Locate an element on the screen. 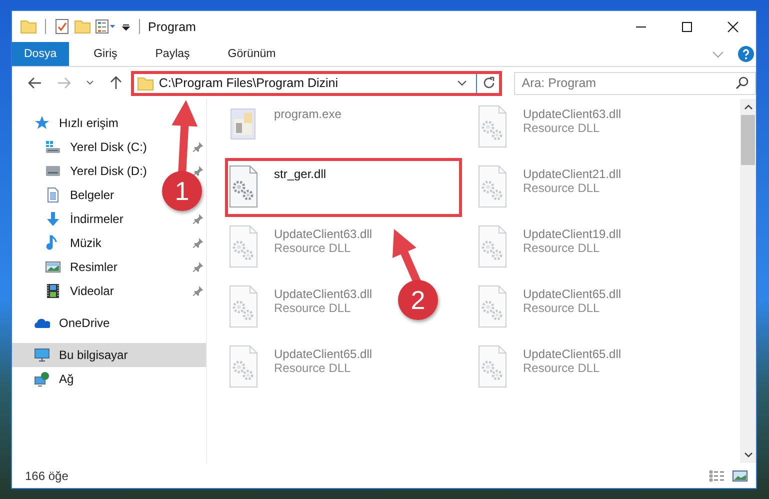 The width and height of the screenshot is (769, 499). address-bar: C:\Program Files\Program Dizini is located at coordinates (316, 83).